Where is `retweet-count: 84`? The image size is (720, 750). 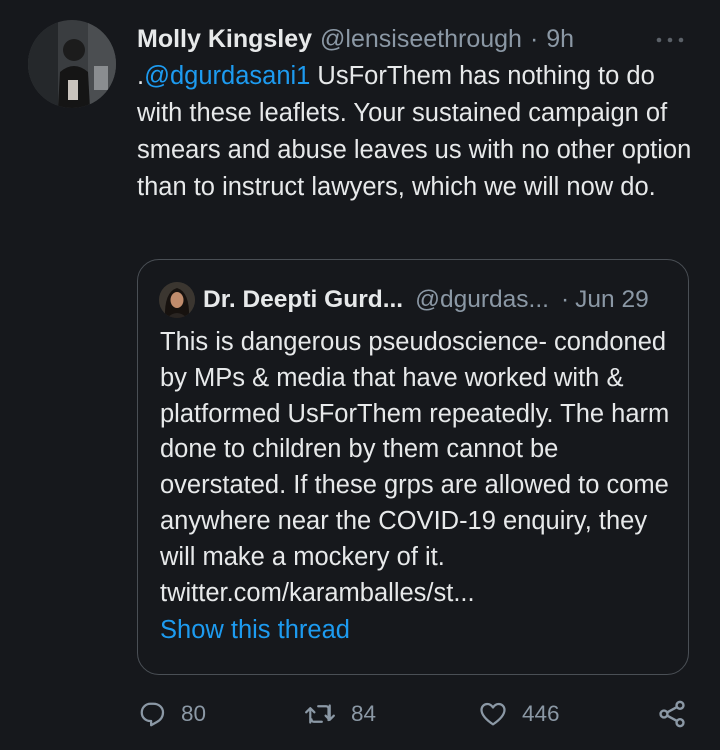
retweet-count: 84 is located at coordinates (364, 713).